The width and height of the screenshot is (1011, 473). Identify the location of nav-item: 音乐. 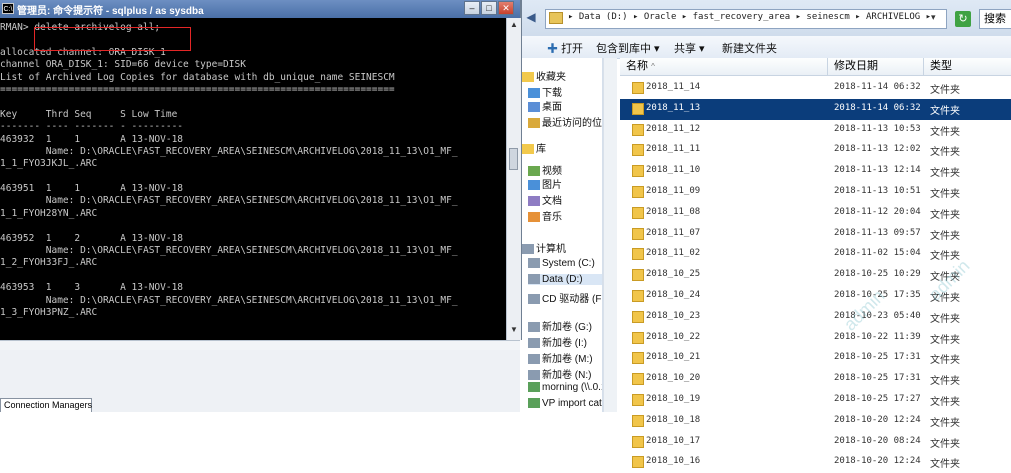
(545, 215).